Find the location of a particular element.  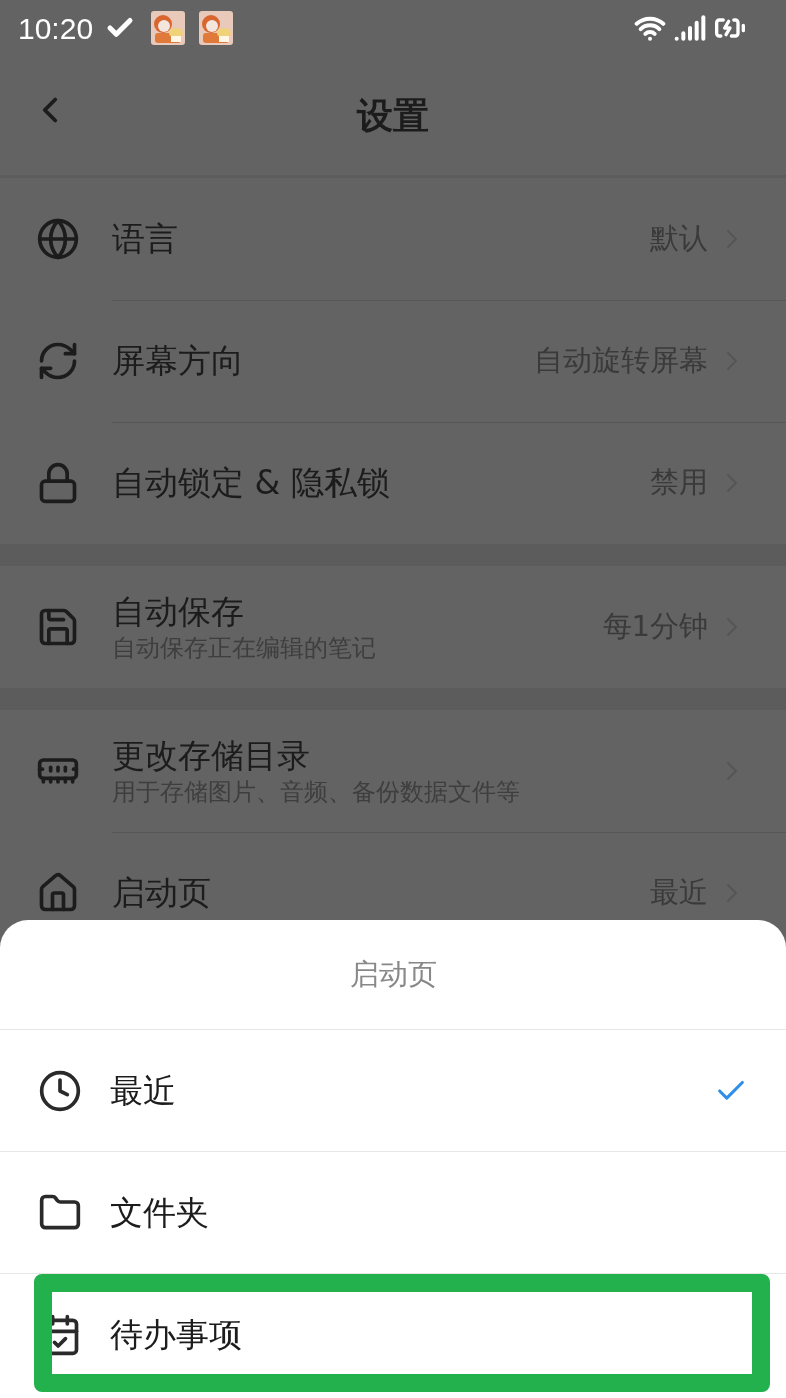

setting-title: 语言 is located at coordinates (145, 239).